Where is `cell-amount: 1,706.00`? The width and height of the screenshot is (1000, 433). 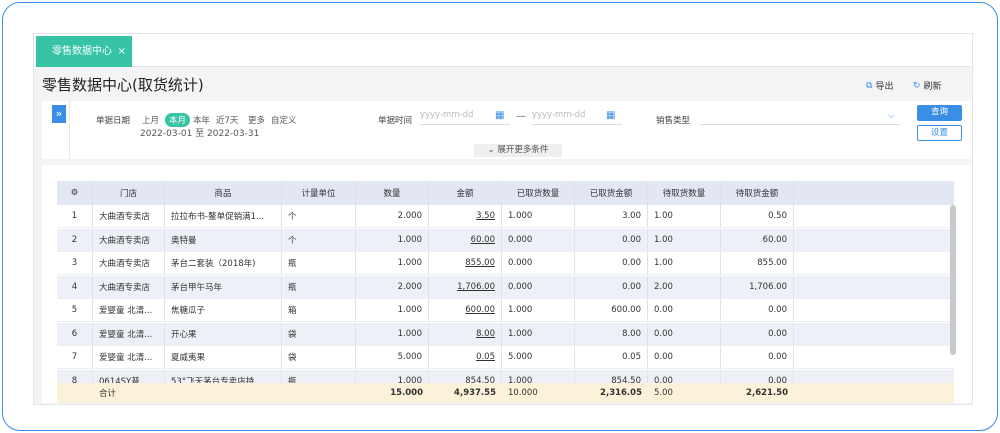
cell-amount: 1,706.00 is located at coordinates (465, 286).